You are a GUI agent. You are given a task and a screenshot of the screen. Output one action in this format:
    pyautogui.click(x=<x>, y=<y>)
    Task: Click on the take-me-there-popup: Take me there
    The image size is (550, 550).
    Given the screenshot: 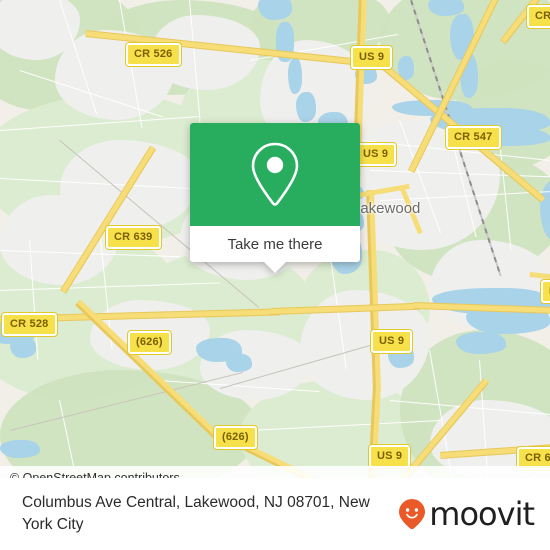 What is the action you would take?
    pyautogui.click(x=275, y=198)
    